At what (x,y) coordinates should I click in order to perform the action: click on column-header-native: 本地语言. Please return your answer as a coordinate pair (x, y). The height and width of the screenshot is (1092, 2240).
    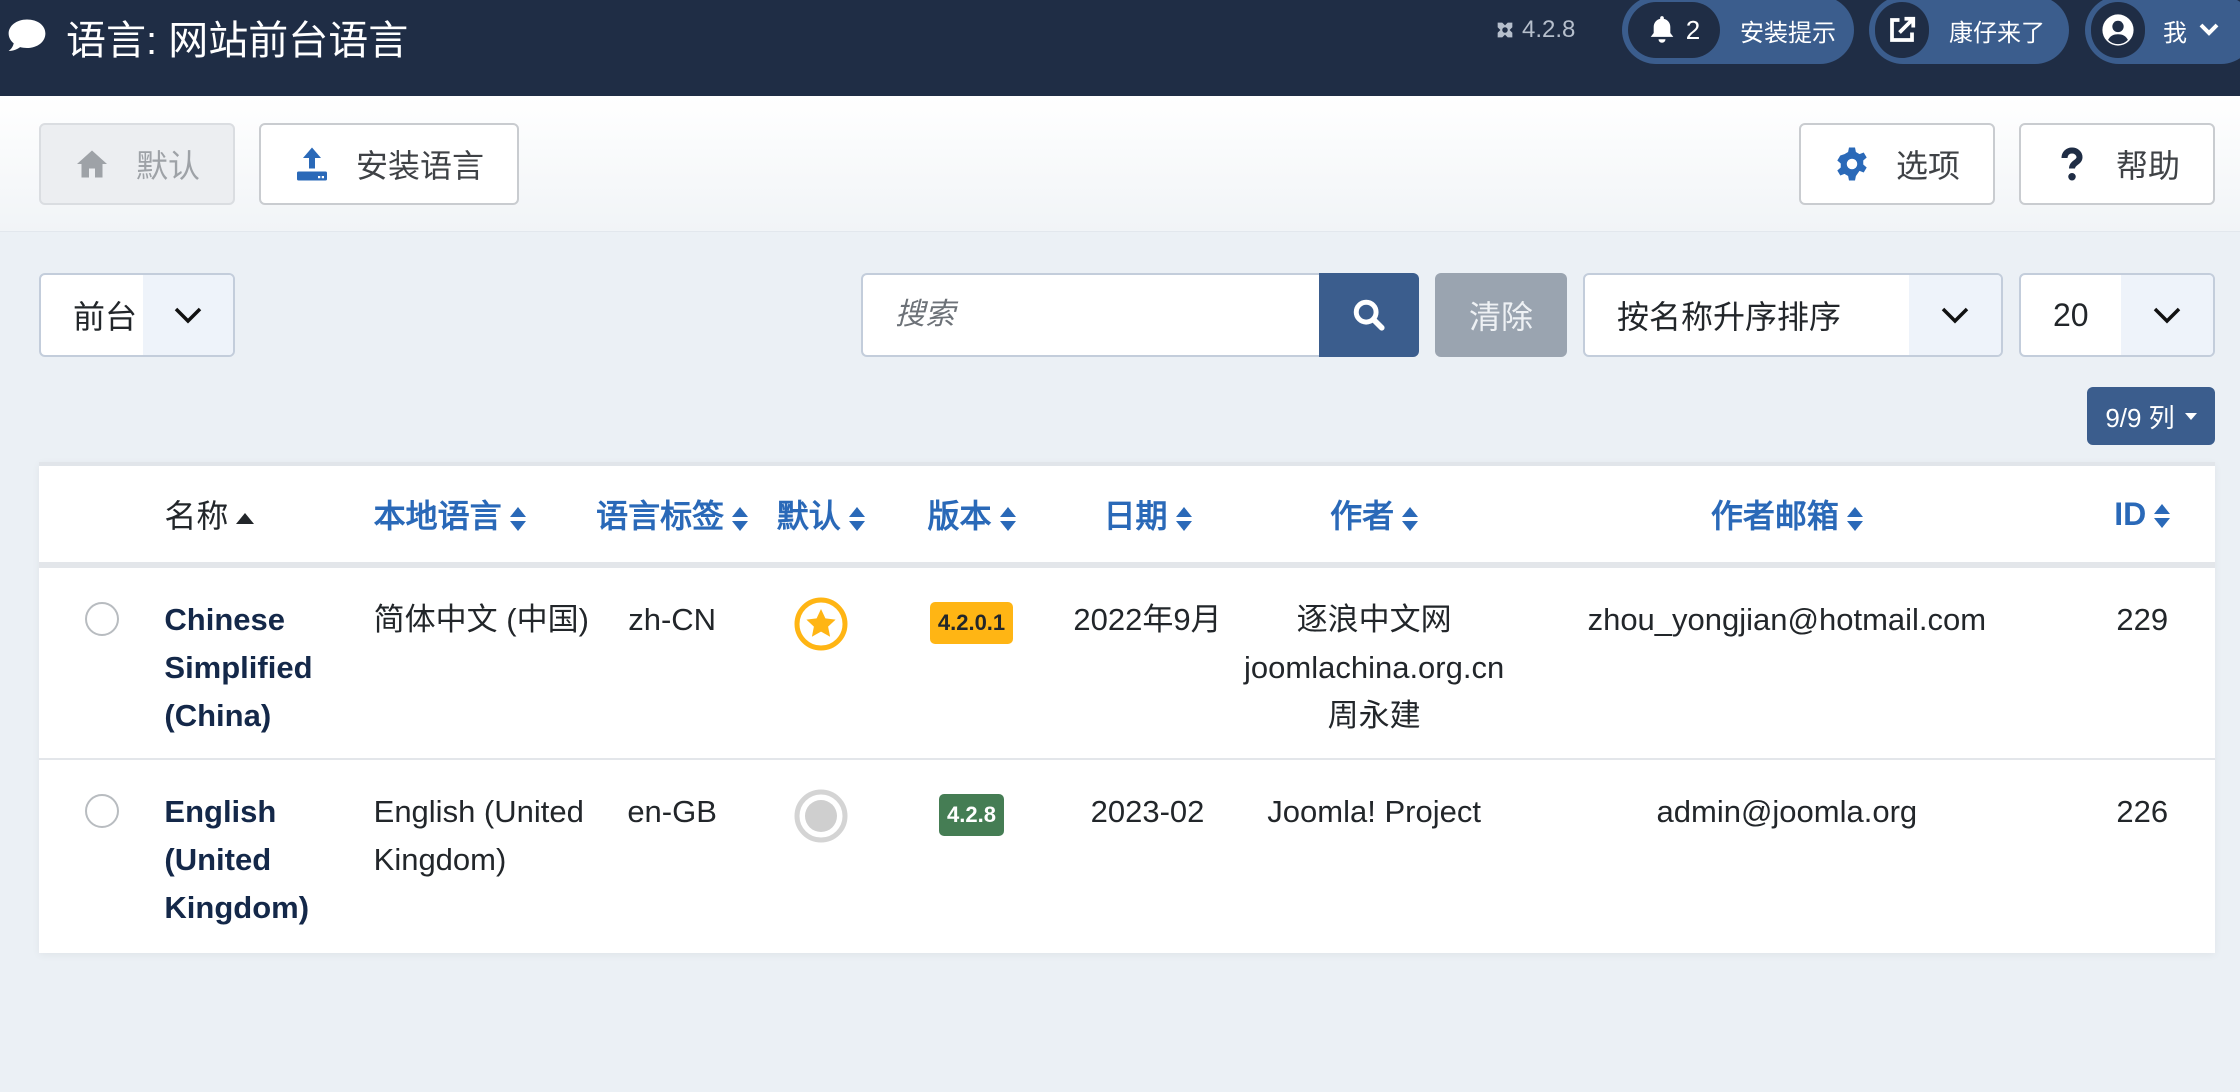
    Looking at the image, I should click on (484, 517).